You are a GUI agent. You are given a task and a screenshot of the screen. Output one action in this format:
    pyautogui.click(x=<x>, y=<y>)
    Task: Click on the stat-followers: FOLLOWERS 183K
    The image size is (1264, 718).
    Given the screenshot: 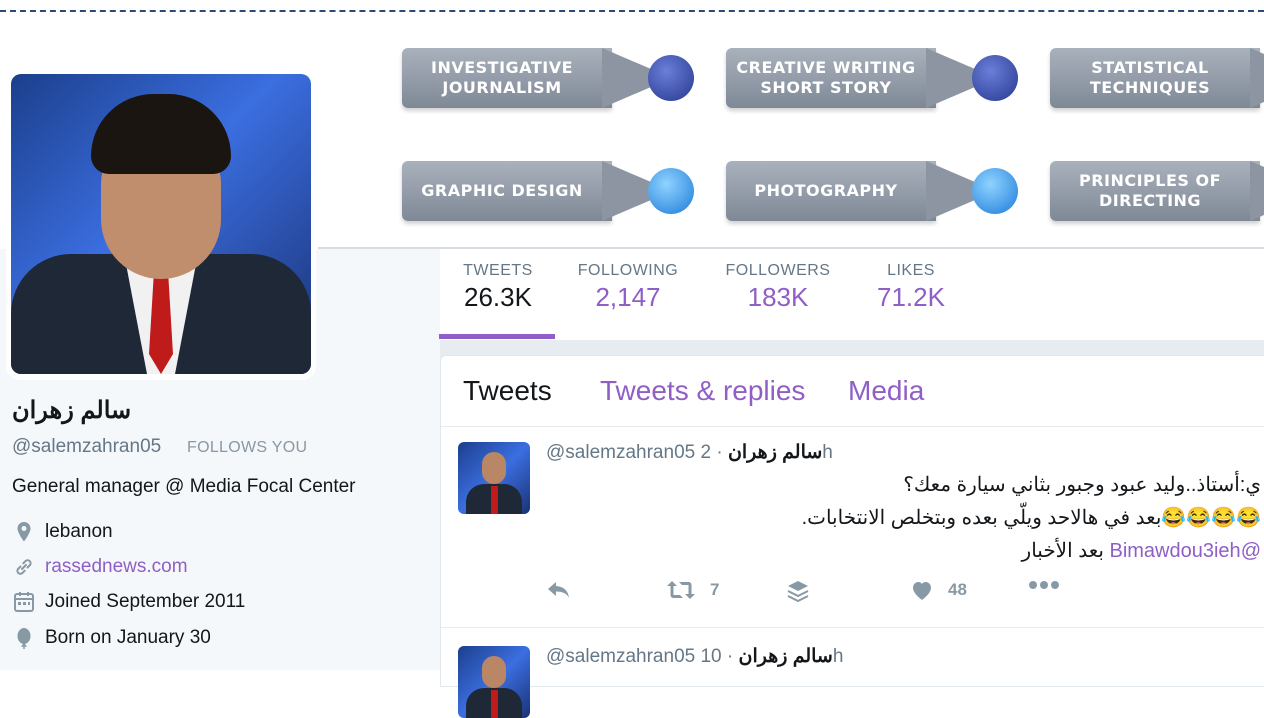 What is the action you would take?
    pyautogui.click(x=778, y=287)
    